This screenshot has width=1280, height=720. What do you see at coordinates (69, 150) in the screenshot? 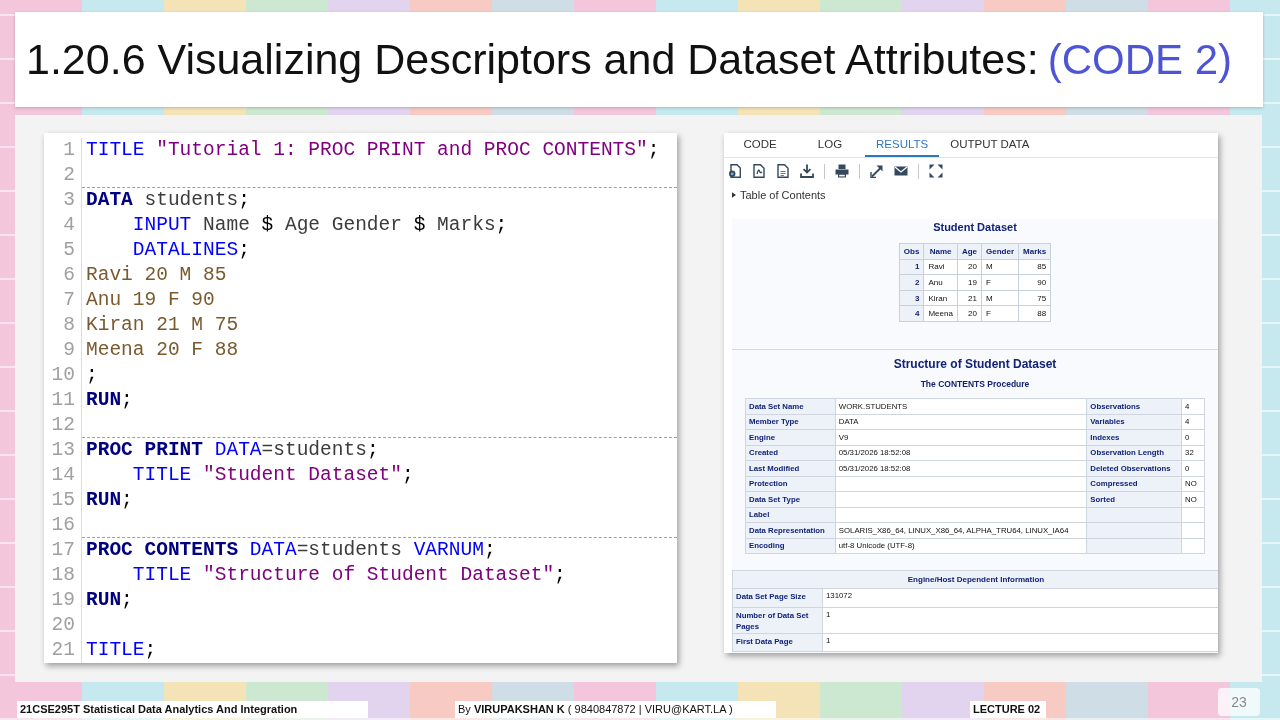
I see `line-number: 1` at bounding box center [69, 150].